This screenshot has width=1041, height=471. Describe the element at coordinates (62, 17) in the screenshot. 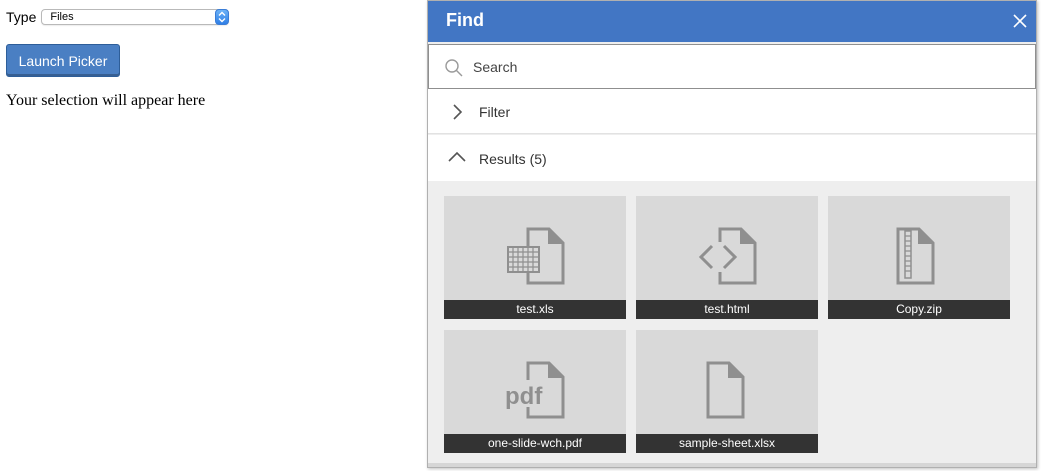

I see `type-select-value: Files` at that location.